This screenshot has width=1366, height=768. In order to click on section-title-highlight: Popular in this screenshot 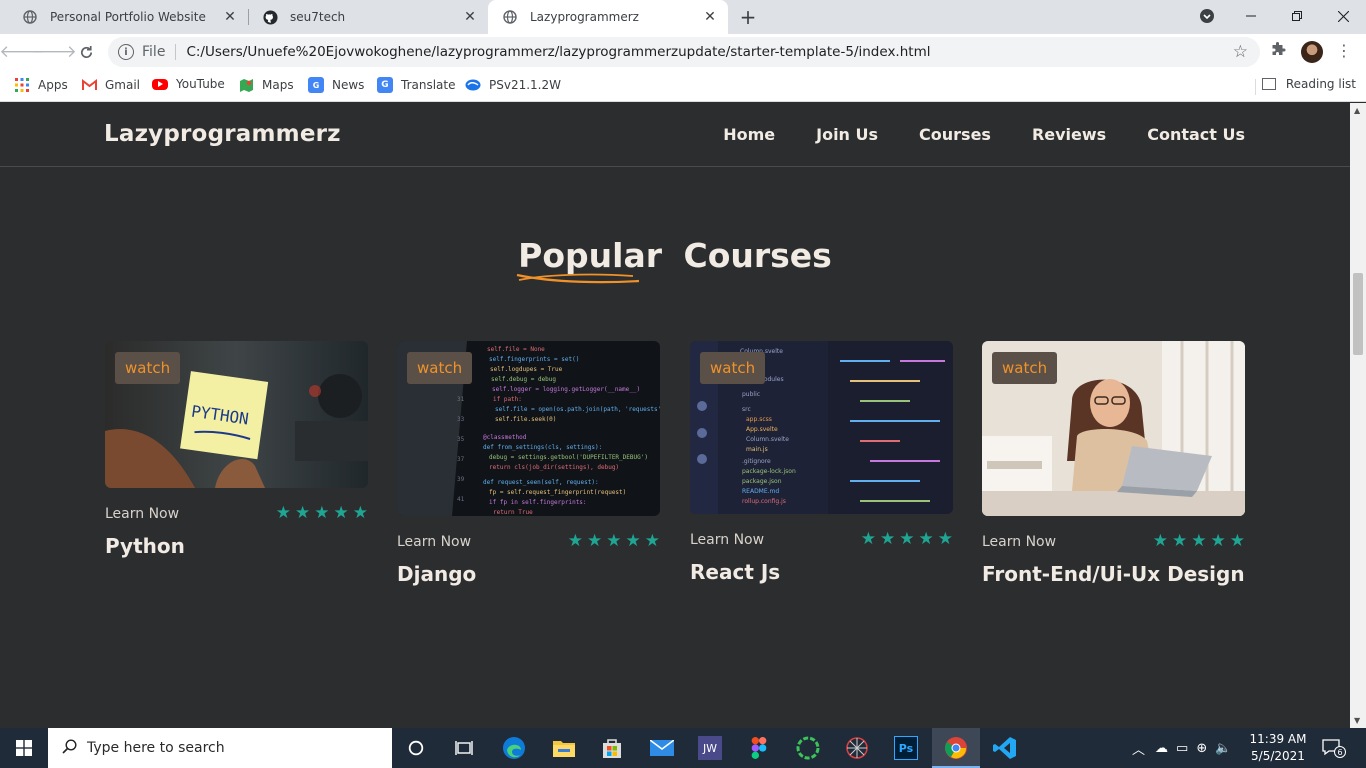, I will do `click(589, 260)`.